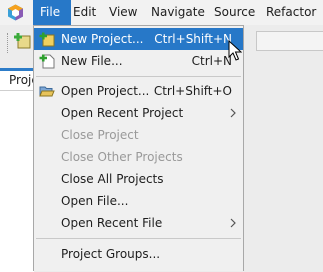 Image resolution: width=323 pixels, height=272 pixels. Describe the element at coordinates (47, 91) in the screenshot. I see `open-project-icon` at that location.